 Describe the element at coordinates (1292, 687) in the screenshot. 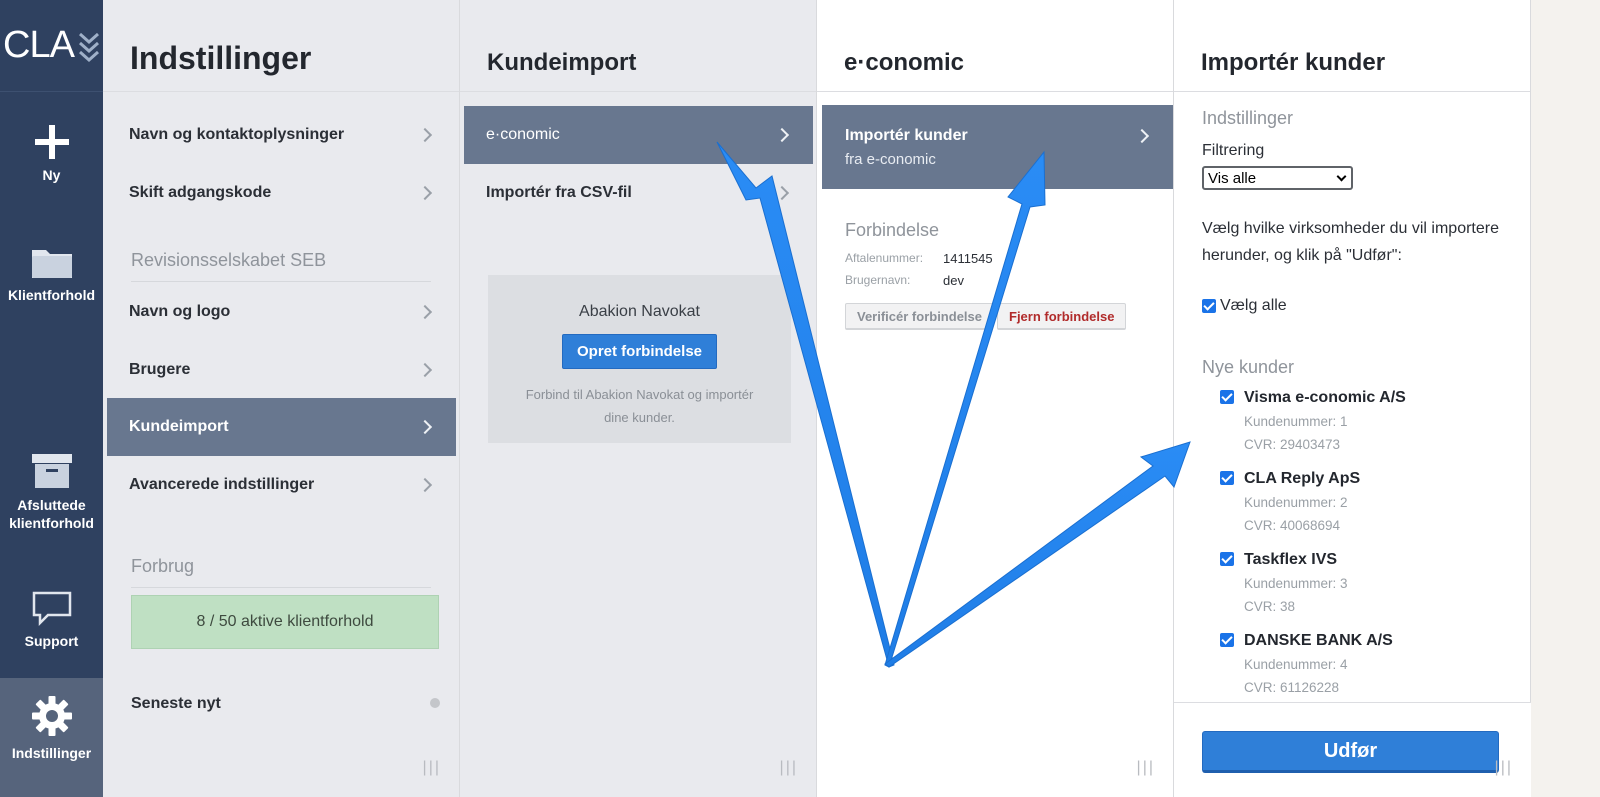

I see `customer-cvr: CVR: 61126228` at that location.